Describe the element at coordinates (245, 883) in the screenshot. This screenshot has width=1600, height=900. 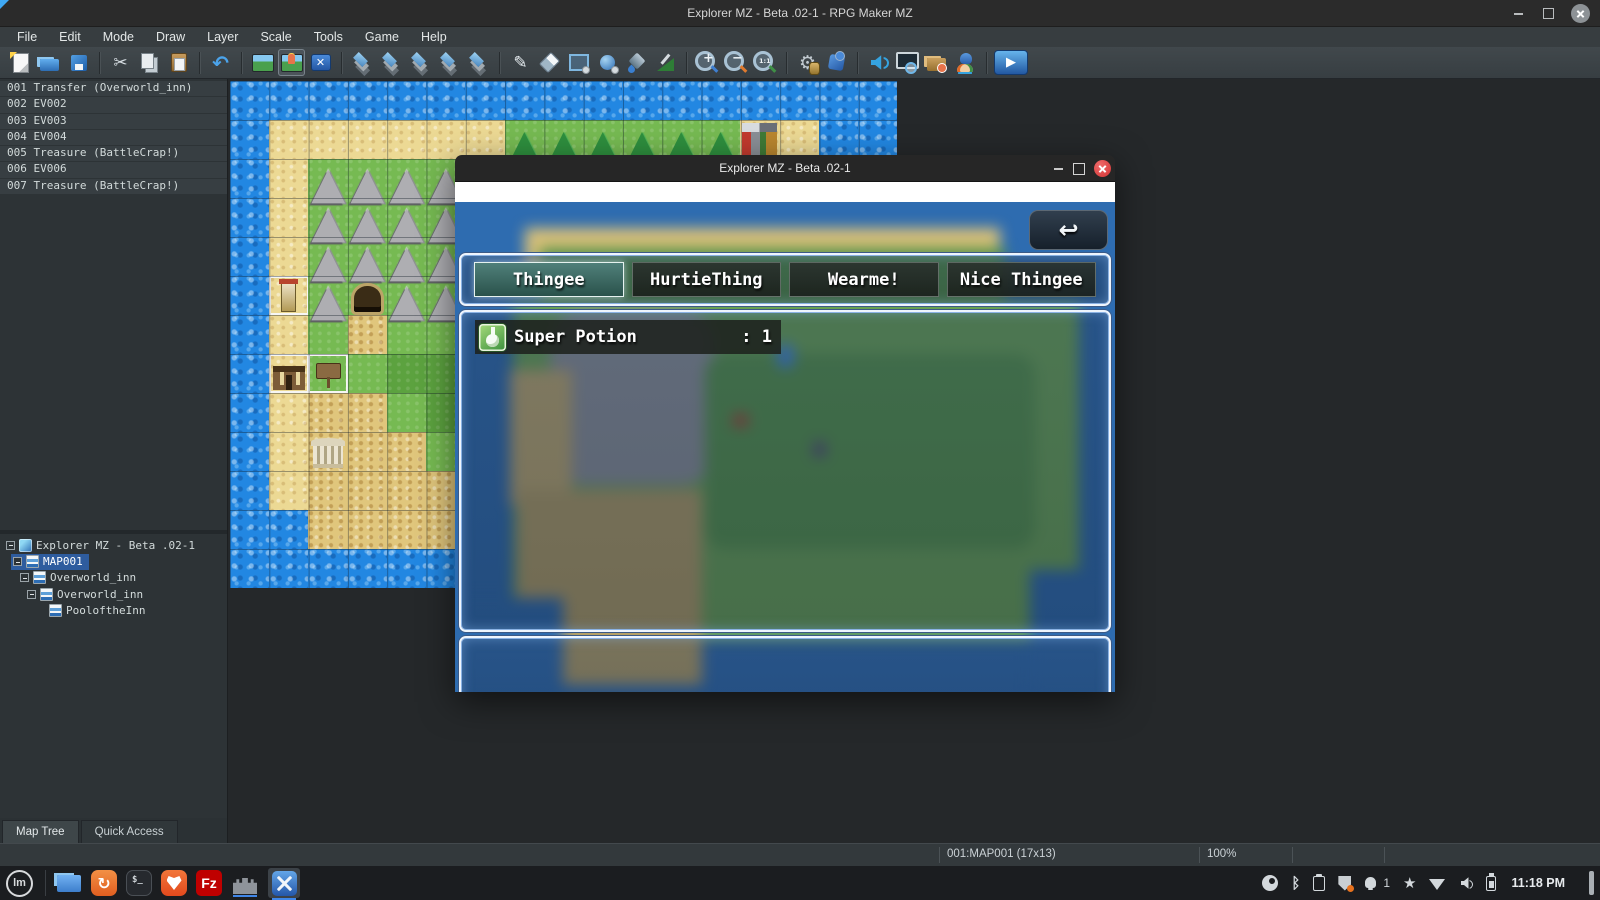
I see `rpg-maker-taskbar-icon` at that location.